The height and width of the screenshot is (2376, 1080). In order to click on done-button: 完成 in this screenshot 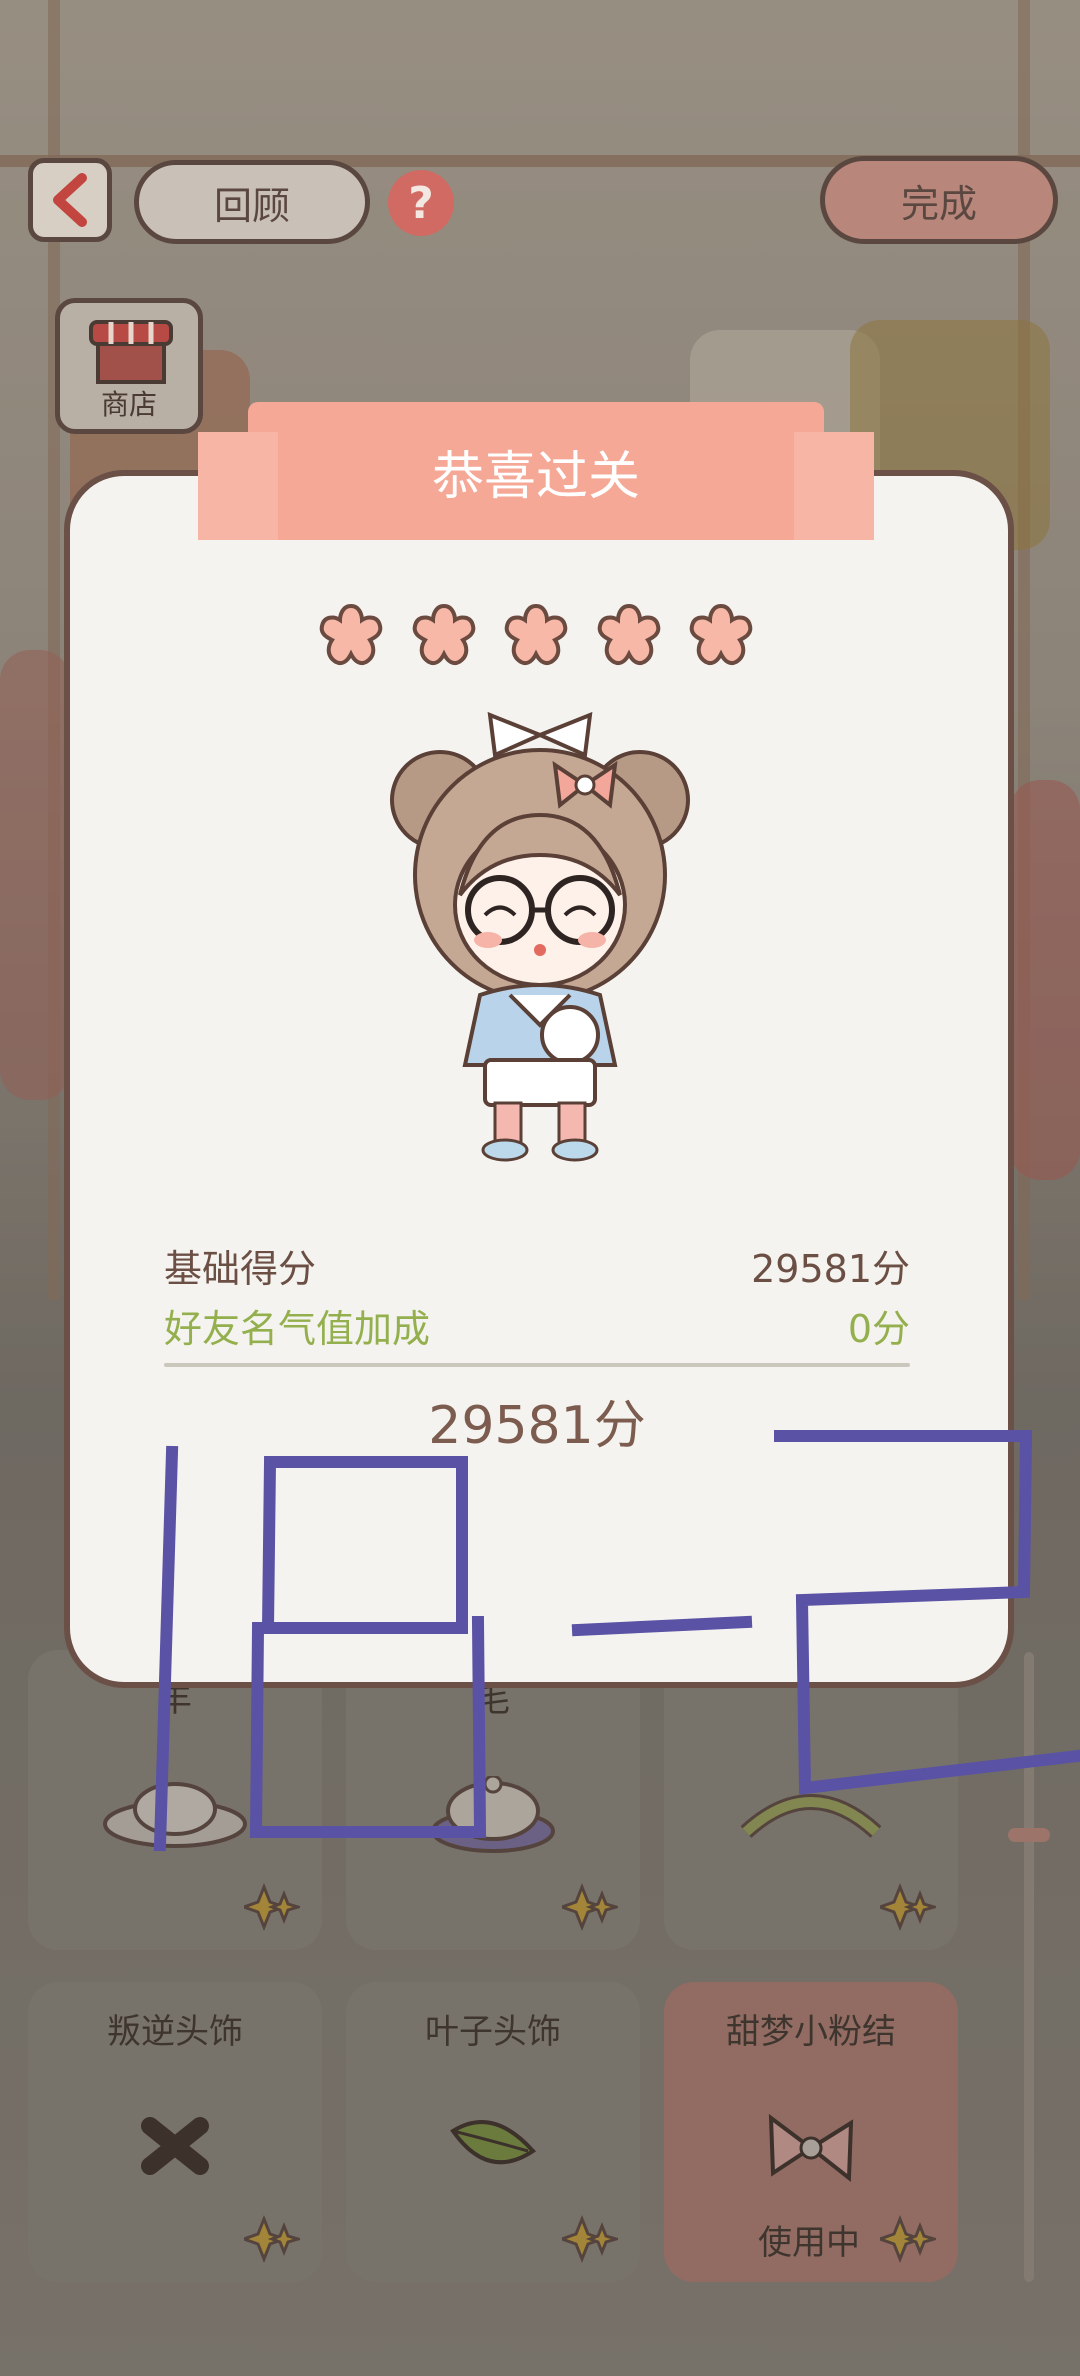, I will do `click(939, 200)`.